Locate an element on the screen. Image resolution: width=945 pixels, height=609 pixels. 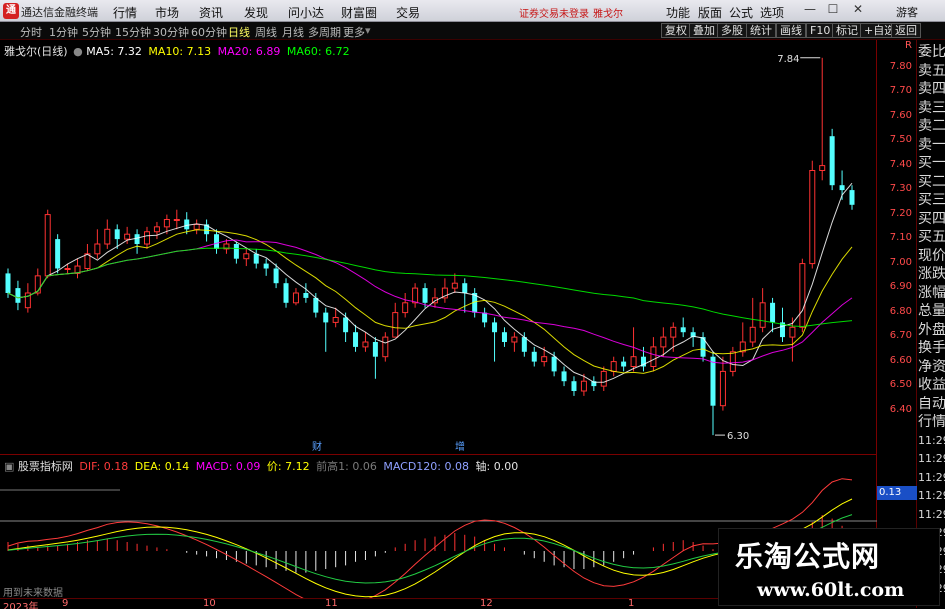
menu-discover: 发现 is located at coordinates (256, 12).